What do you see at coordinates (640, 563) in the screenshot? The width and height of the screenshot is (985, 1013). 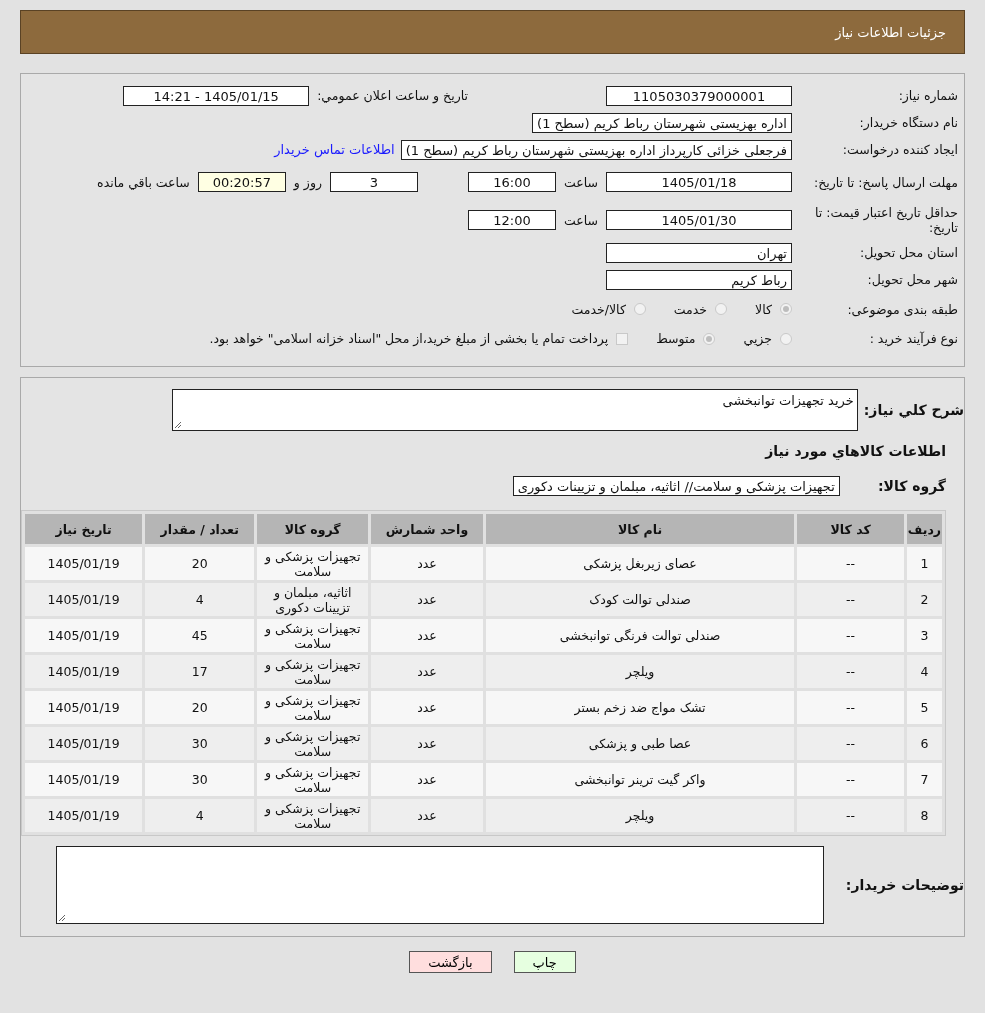 I see `table-cell: عصای زیربغل پزشکی` at bounding box center [640, 563].